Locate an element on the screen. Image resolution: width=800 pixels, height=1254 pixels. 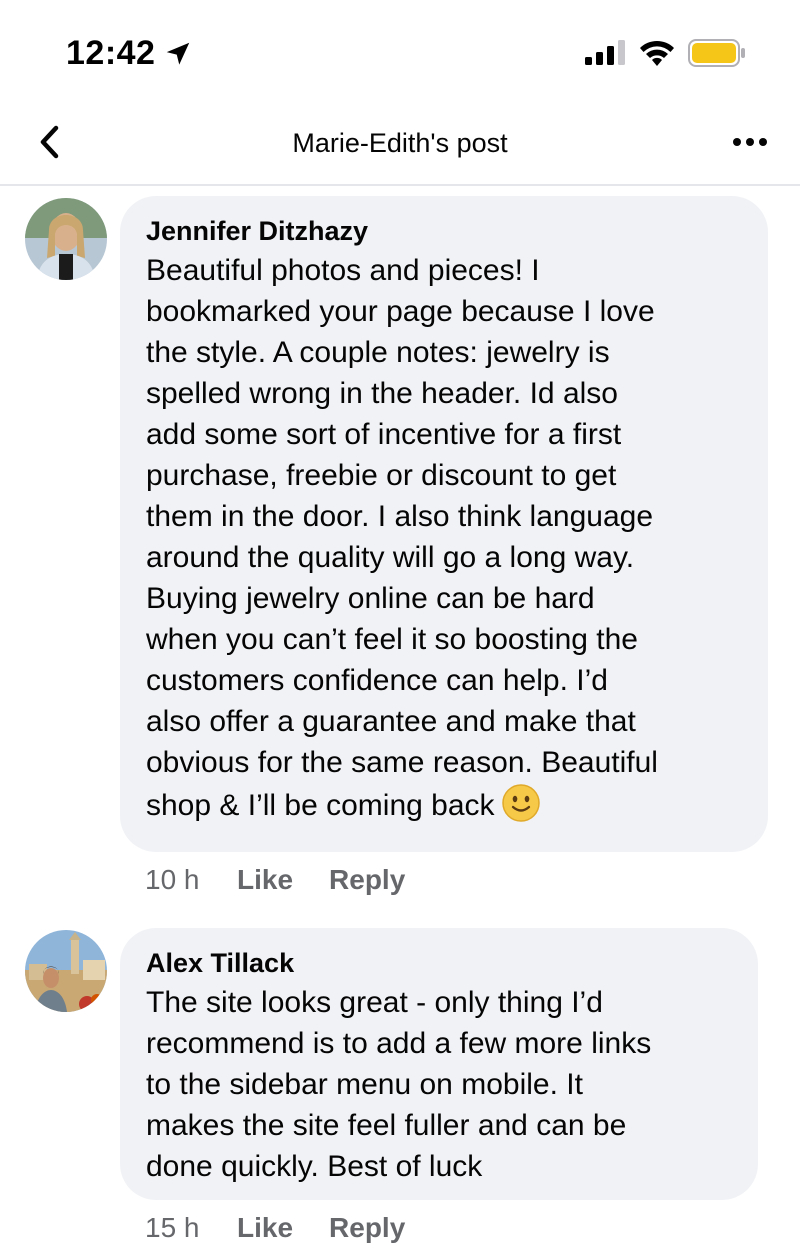
comment-author: Jennifer Ditzhazy is located at coordinates (444, 231).